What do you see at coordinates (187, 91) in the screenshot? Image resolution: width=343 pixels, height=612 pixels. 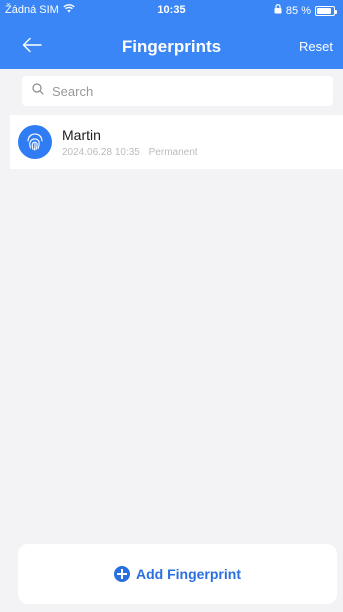 I see `search-input` at bounding box center [187, 91].